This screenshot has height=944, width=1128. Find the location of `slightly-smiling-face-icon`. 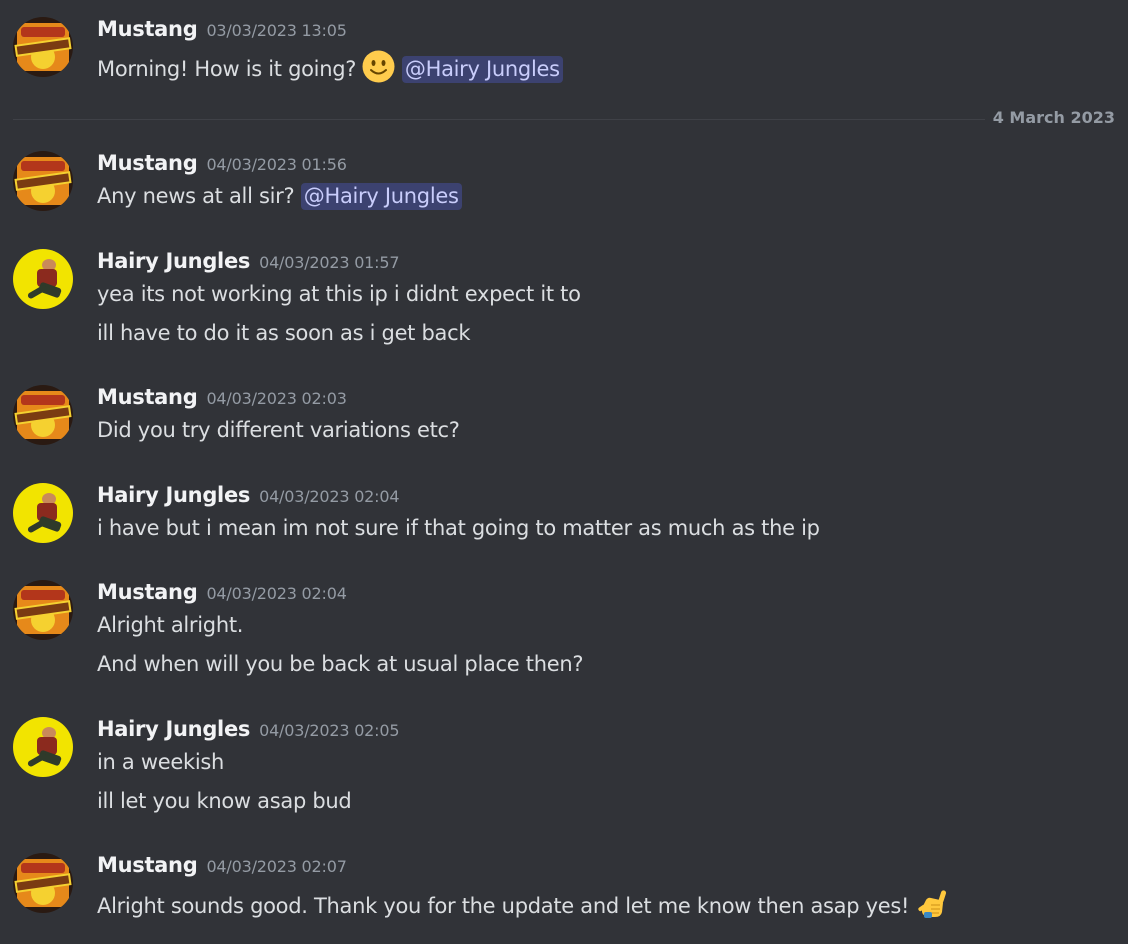

slightly-smiling-face-icon is located at coordinates (378, 69).